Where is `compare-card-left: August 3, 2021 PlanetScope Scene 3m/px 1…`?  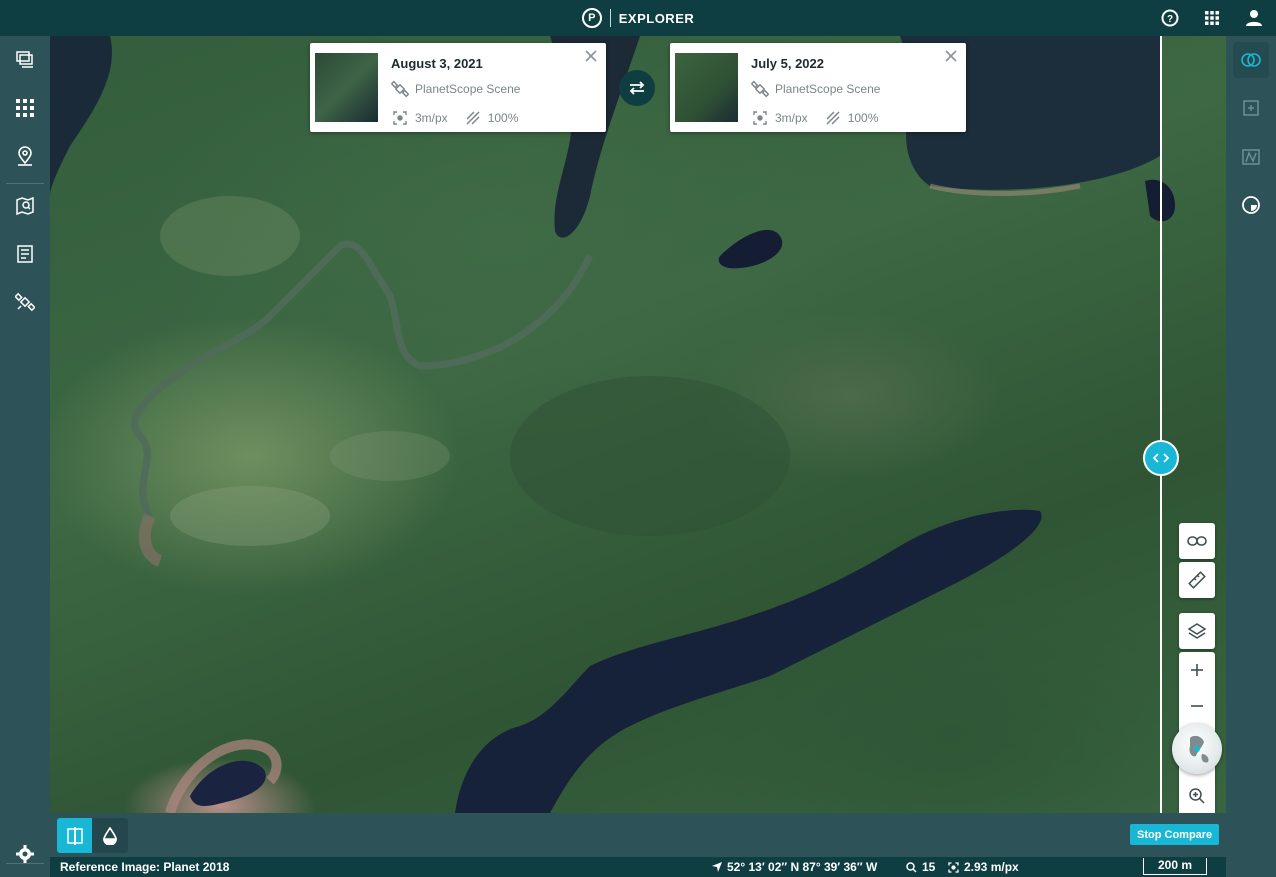
compare-card-left: August 3, 2021 PlanetScope Scene 3m/px 1… is located at coordinates (458, 87).